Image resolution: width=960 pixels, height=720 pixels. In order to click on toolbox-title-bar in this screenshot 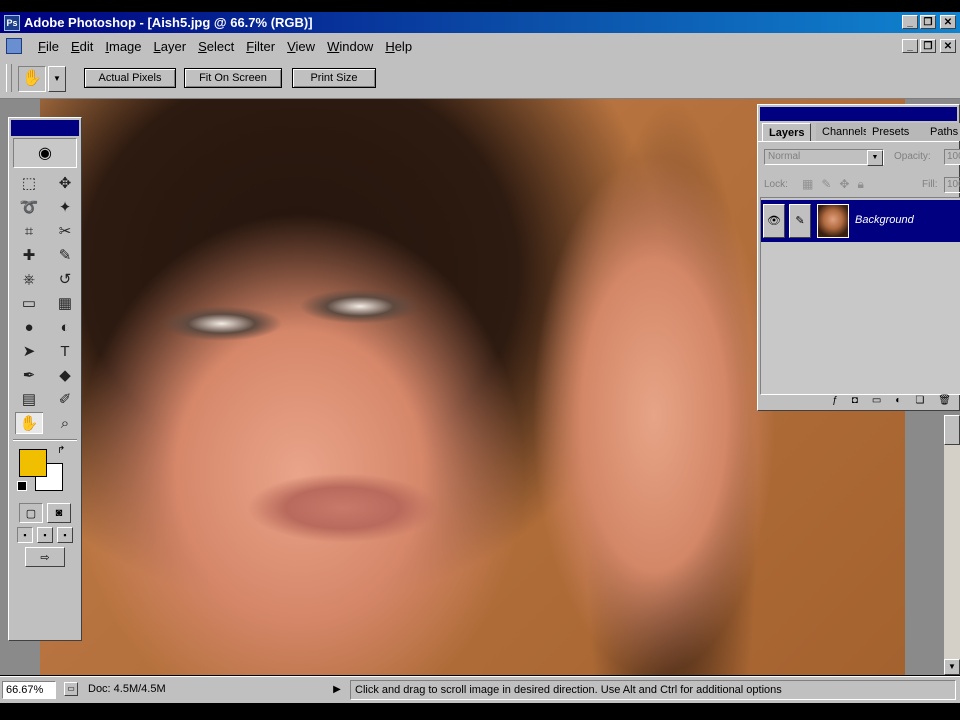, I will do `click(45, 128)`.